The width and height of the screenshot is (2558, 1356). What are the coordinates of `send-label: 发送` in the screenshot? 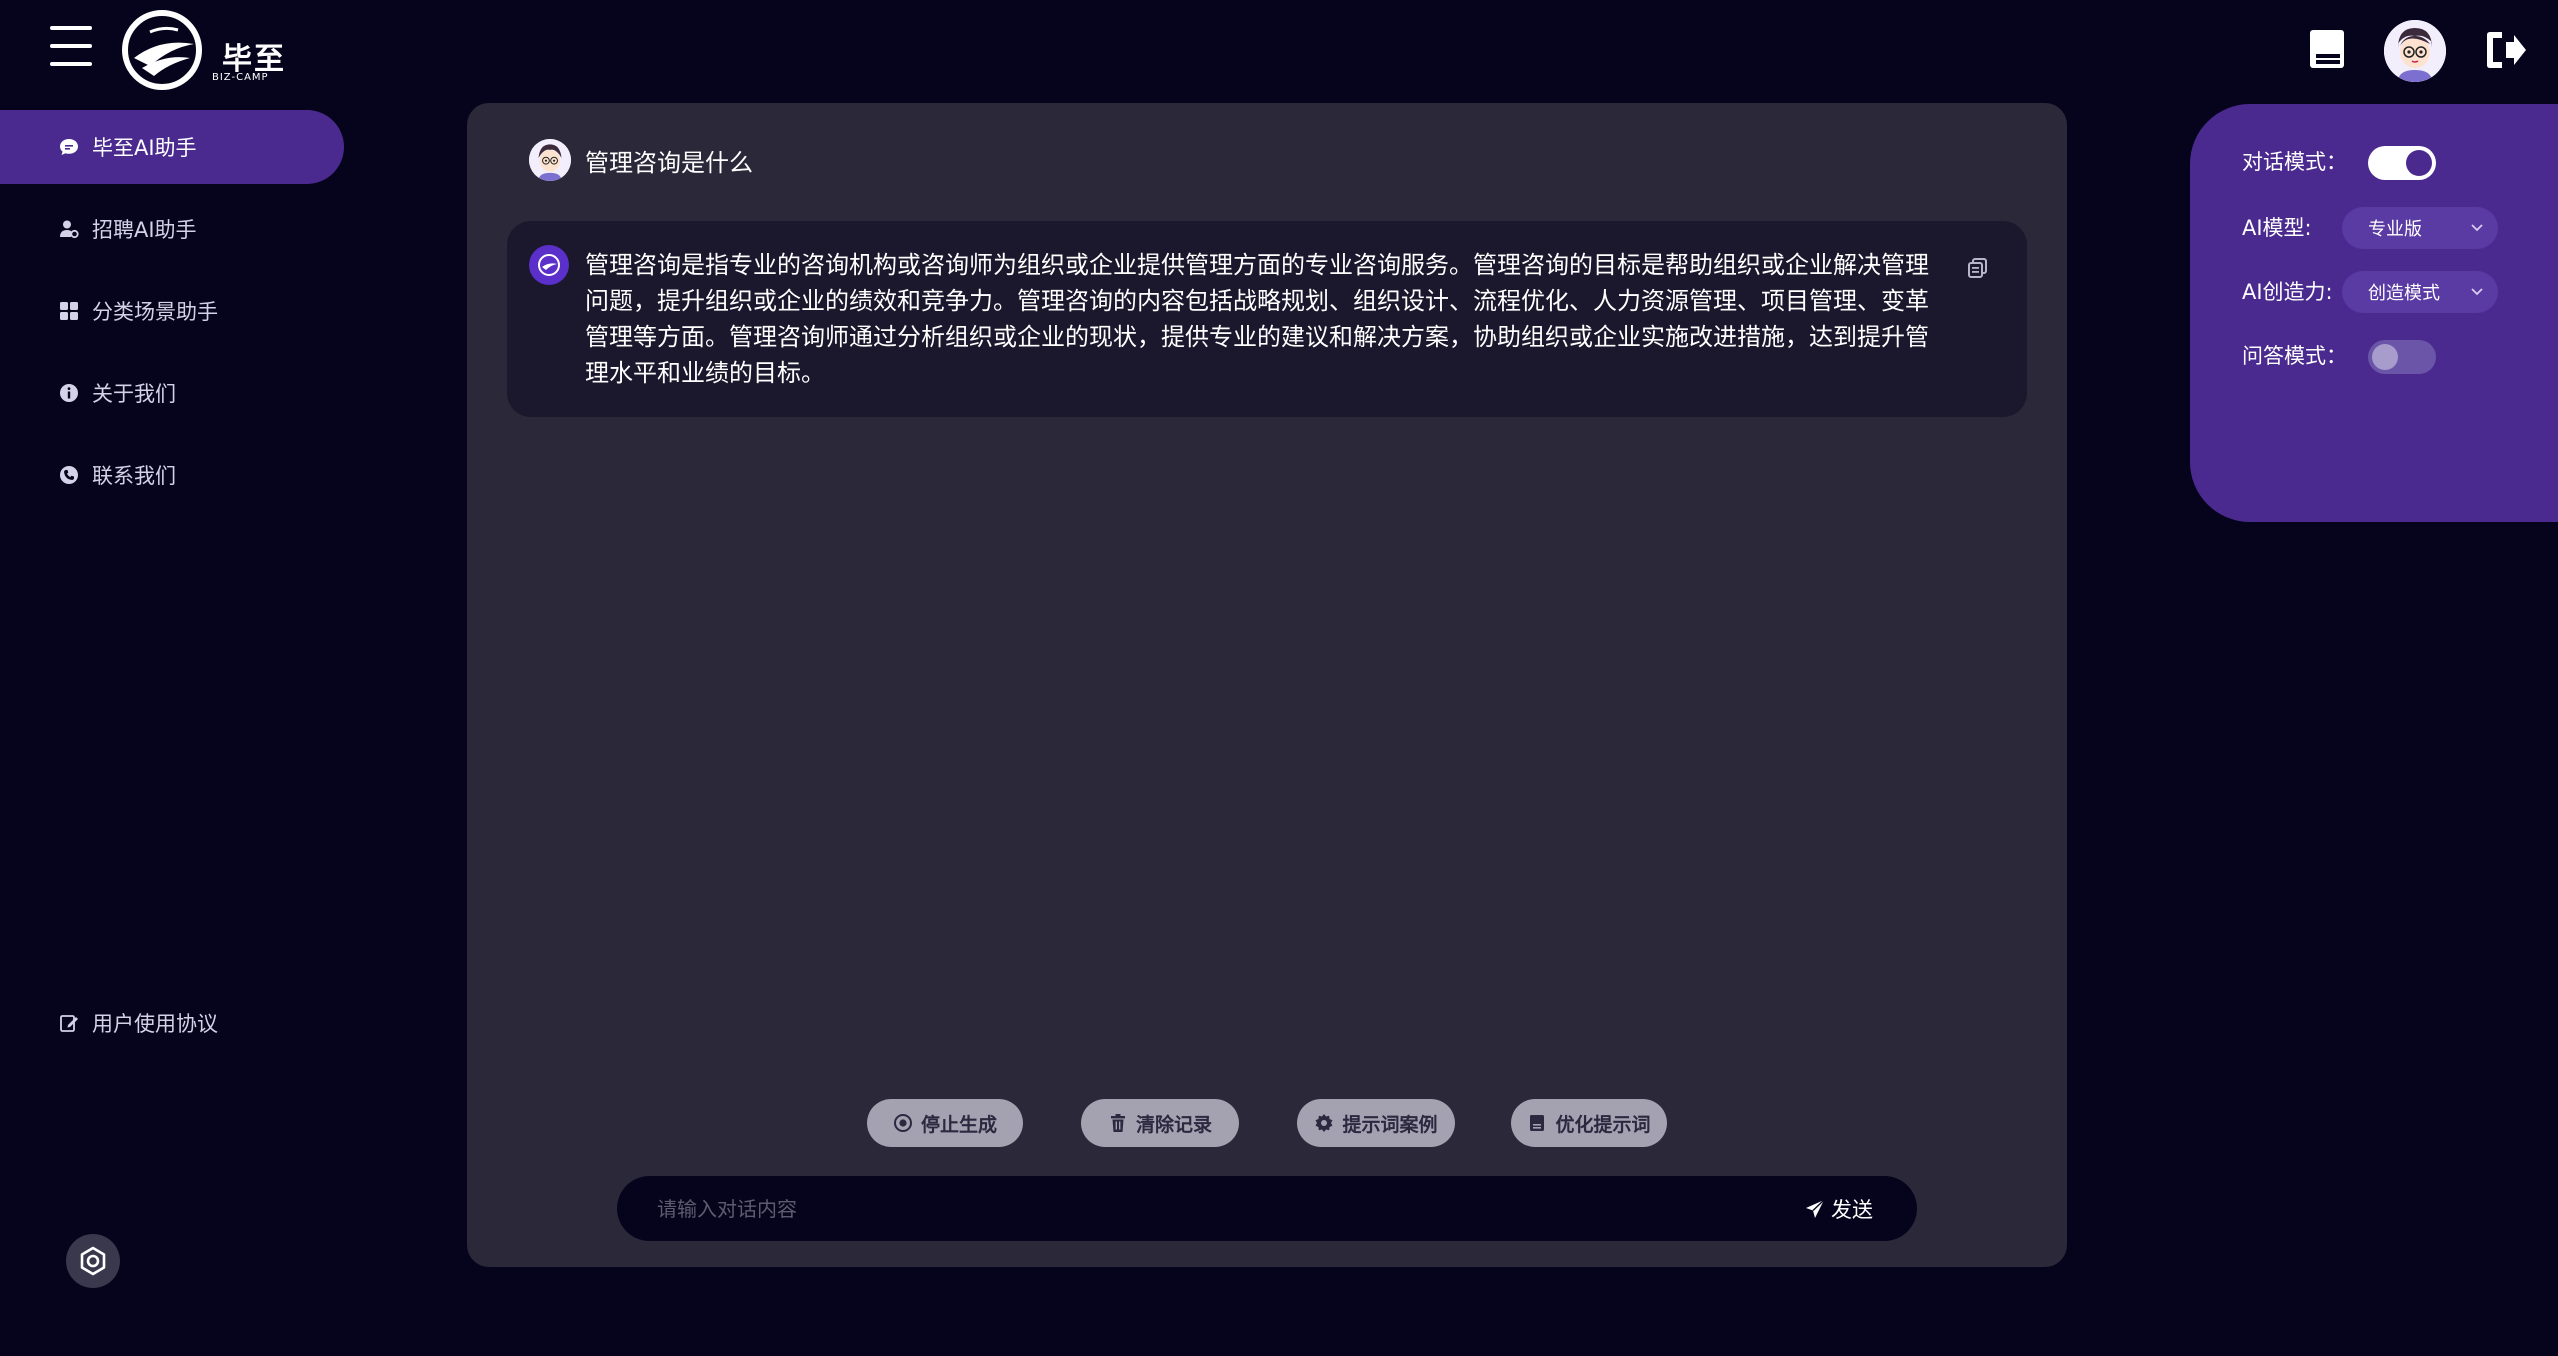 It's located at (1852, 1209).